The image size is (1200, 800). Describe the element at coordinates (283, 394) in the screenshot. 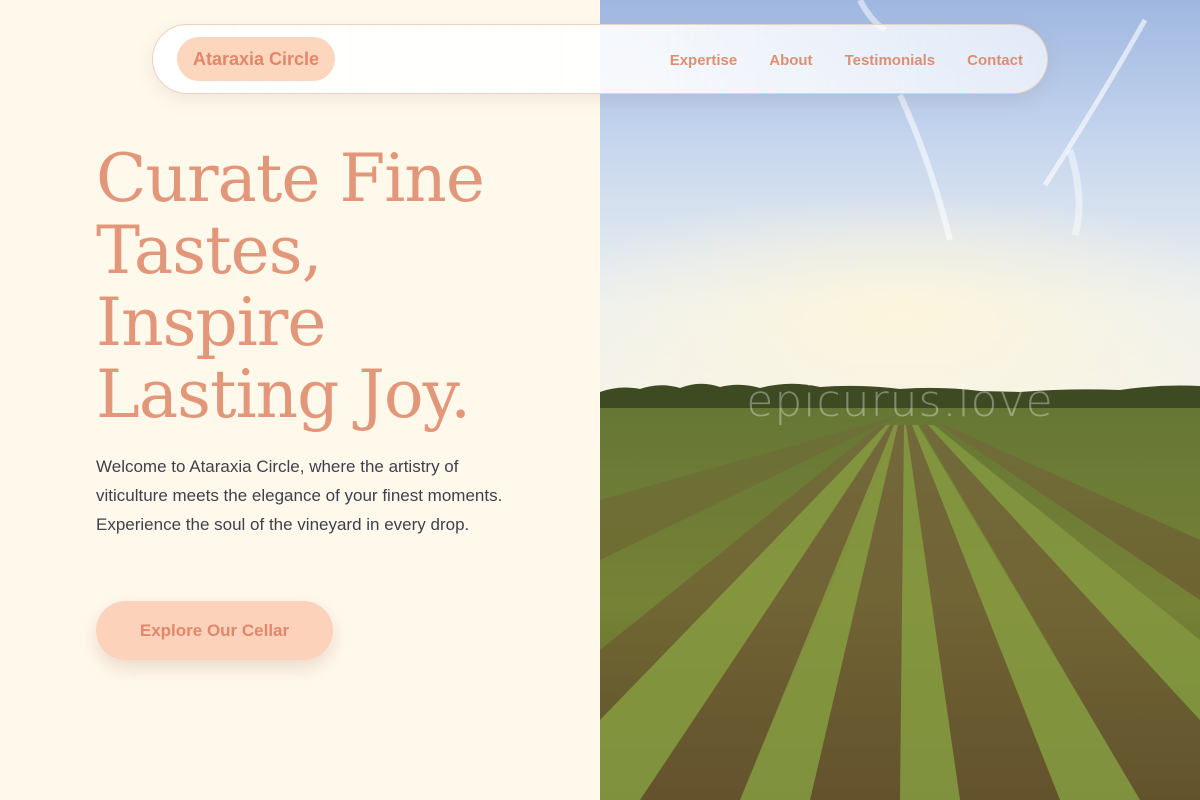

I see `headline-line-4: Lasting Joy.` at that location.